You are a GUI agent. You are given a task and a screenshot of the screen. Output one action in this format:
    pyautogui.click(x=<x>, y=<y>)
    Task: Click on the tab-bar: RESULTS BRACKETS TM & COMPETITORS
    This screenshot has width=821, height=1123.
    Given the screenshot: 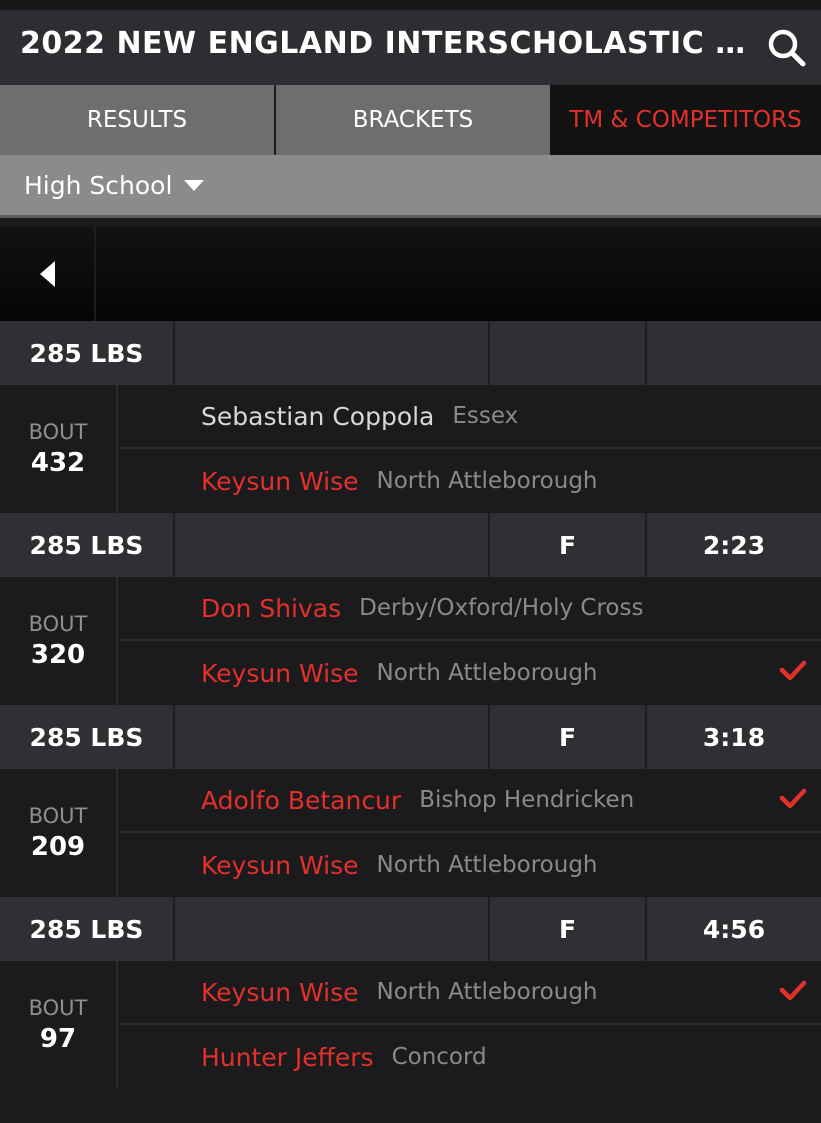 What is the action you would take?
    pyautogui.click(x=410, y=120)
    